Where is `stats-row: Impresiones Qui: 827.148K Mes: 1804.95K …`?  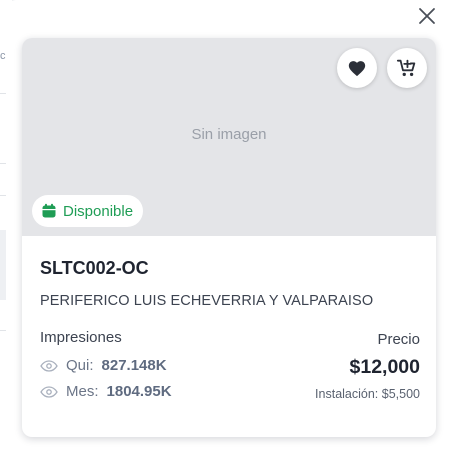
stats-row: Impresiones Qui: 827.148K Mes: 1804.95K … is located at coordinates (230, 369).